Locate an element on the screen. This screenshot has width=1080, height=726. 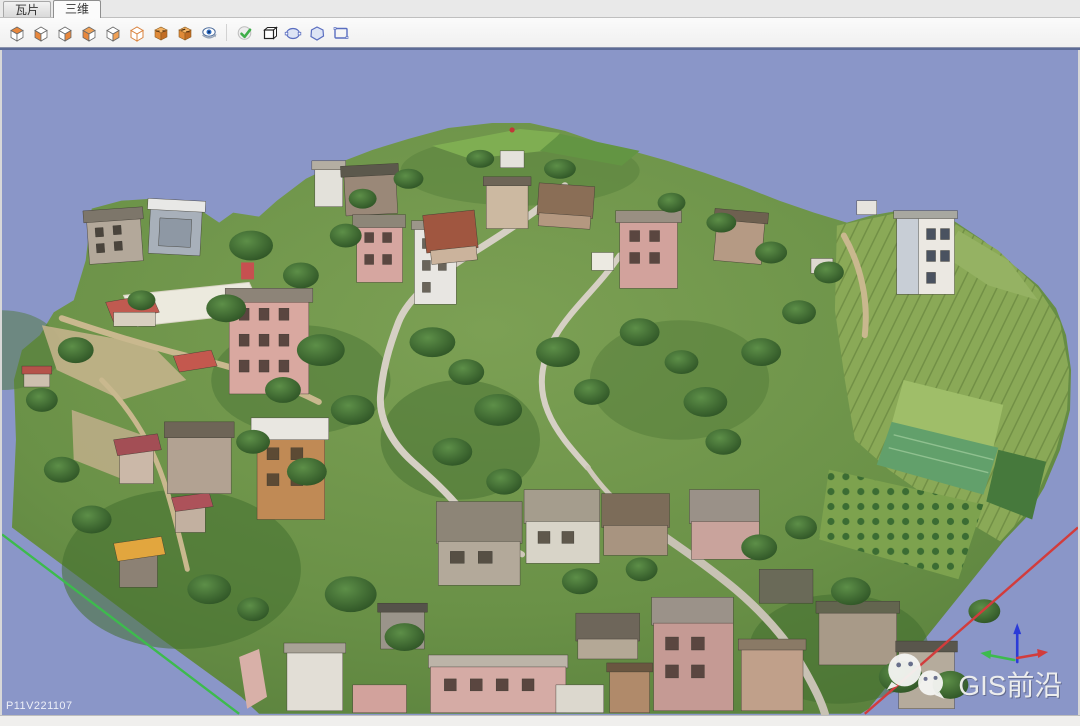
view-front-icon is located at coordinates (40, 34).